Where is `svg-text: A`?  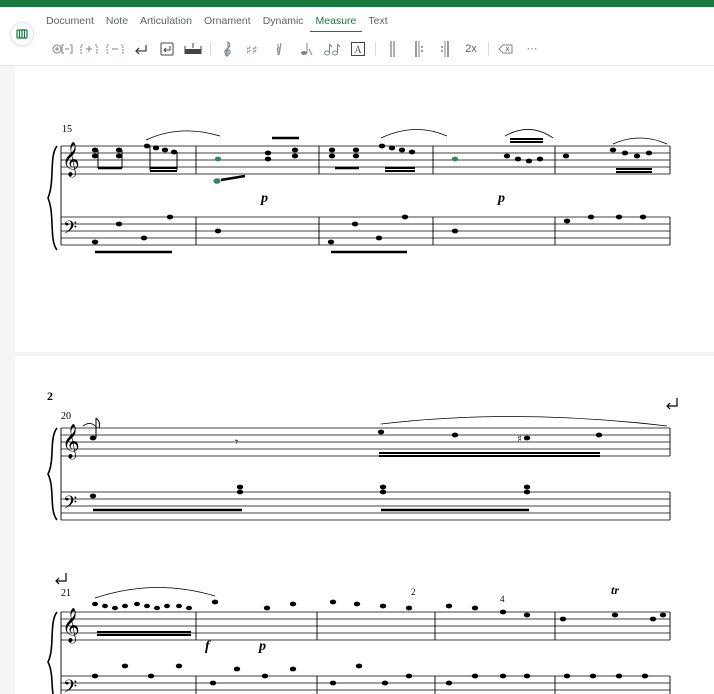
svg-text: A is located at coordinates (358, 50).